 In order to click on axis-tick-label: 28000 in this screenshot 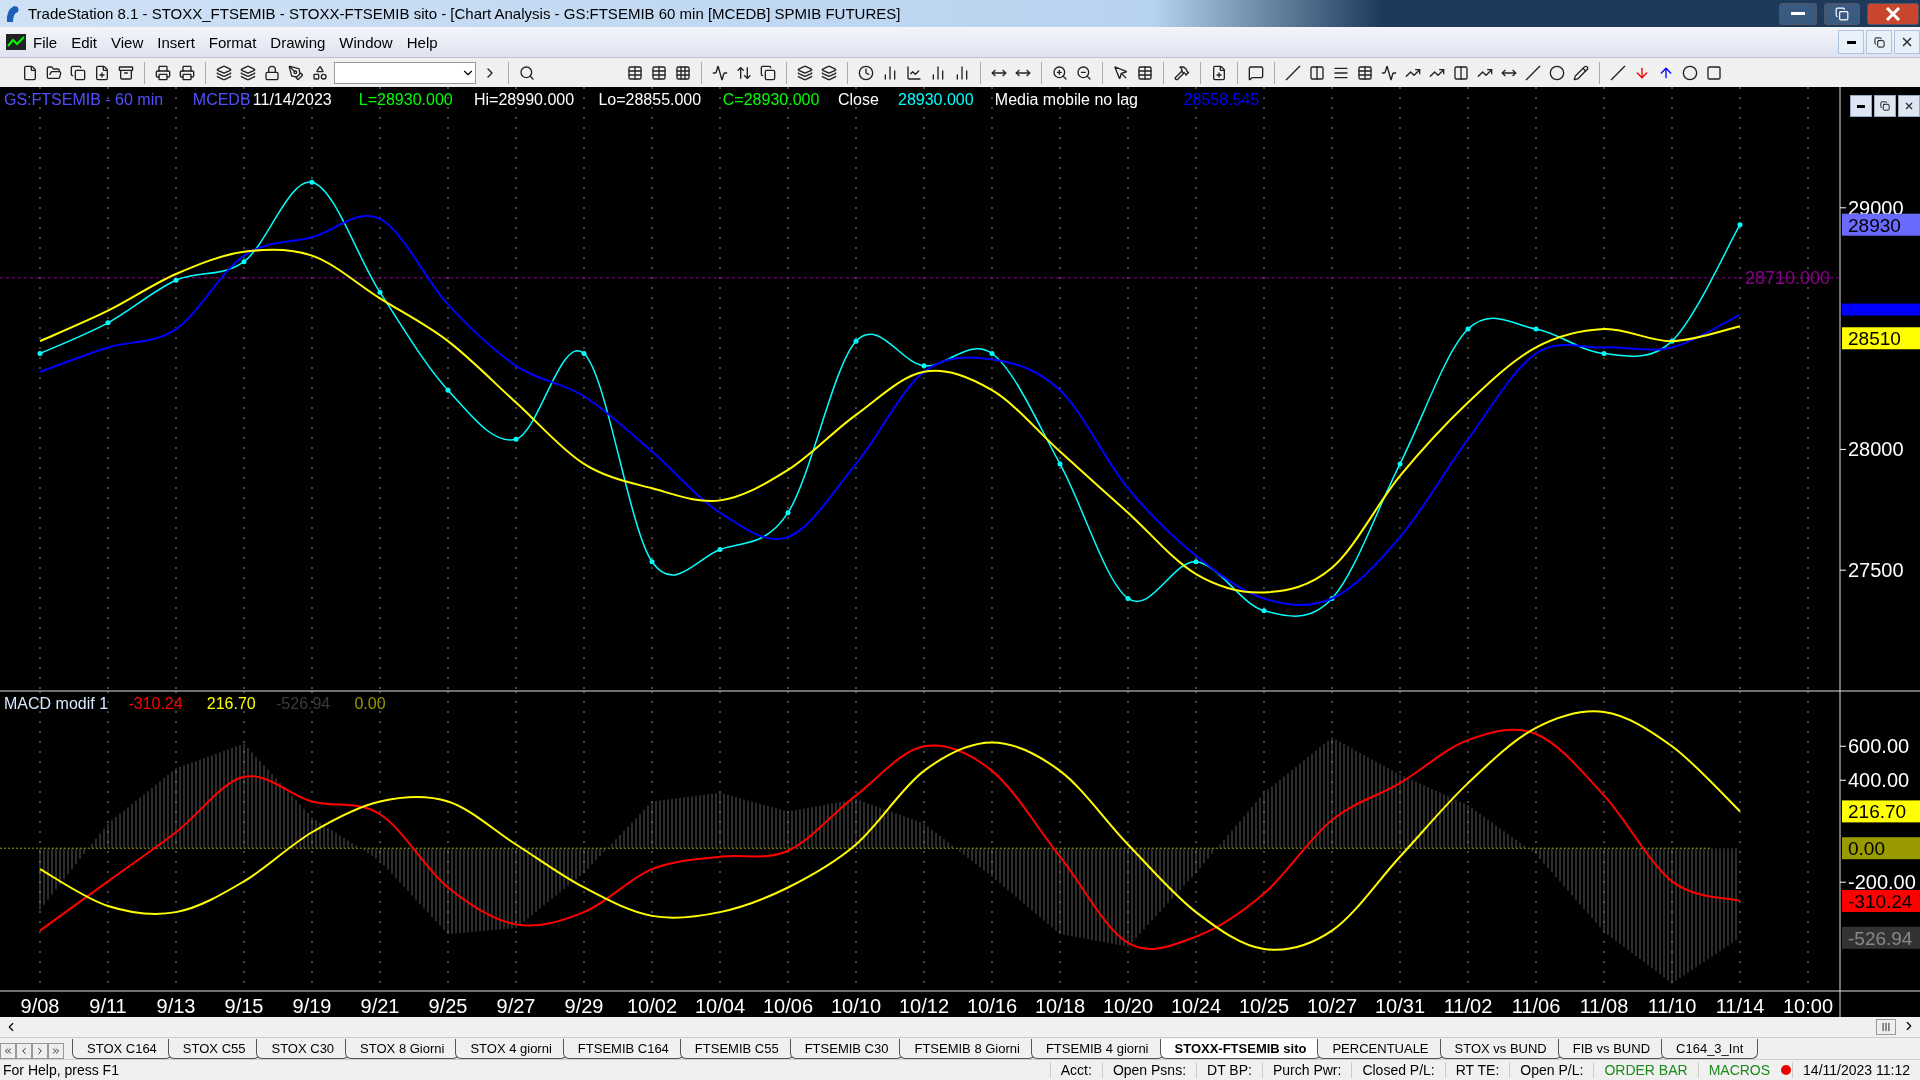, I will do `click(1871, 449)`.